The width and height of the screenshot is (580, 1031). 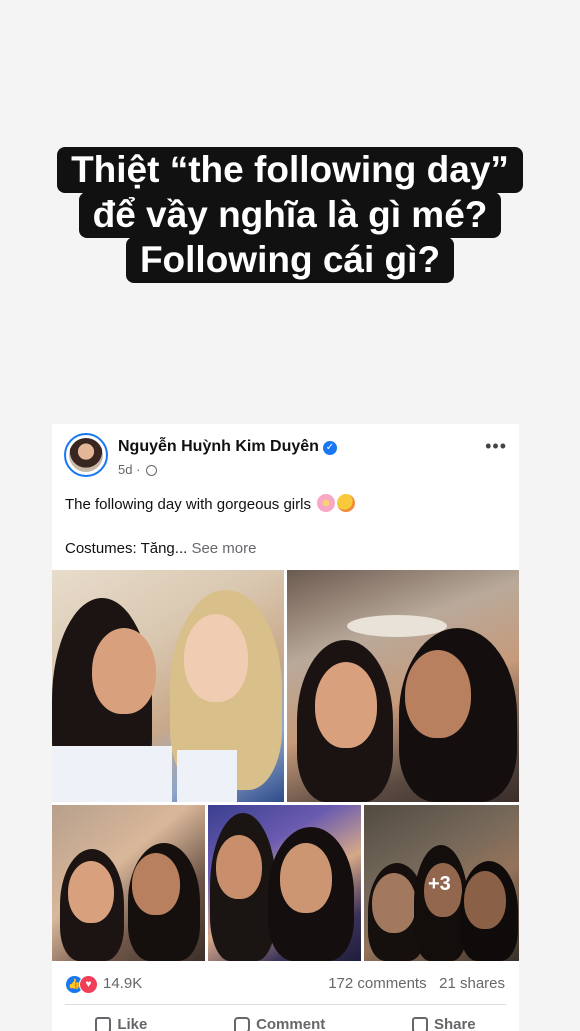 I want to click on caption-line-1: Thiệt “the following day”, so click(x=290, y=170).